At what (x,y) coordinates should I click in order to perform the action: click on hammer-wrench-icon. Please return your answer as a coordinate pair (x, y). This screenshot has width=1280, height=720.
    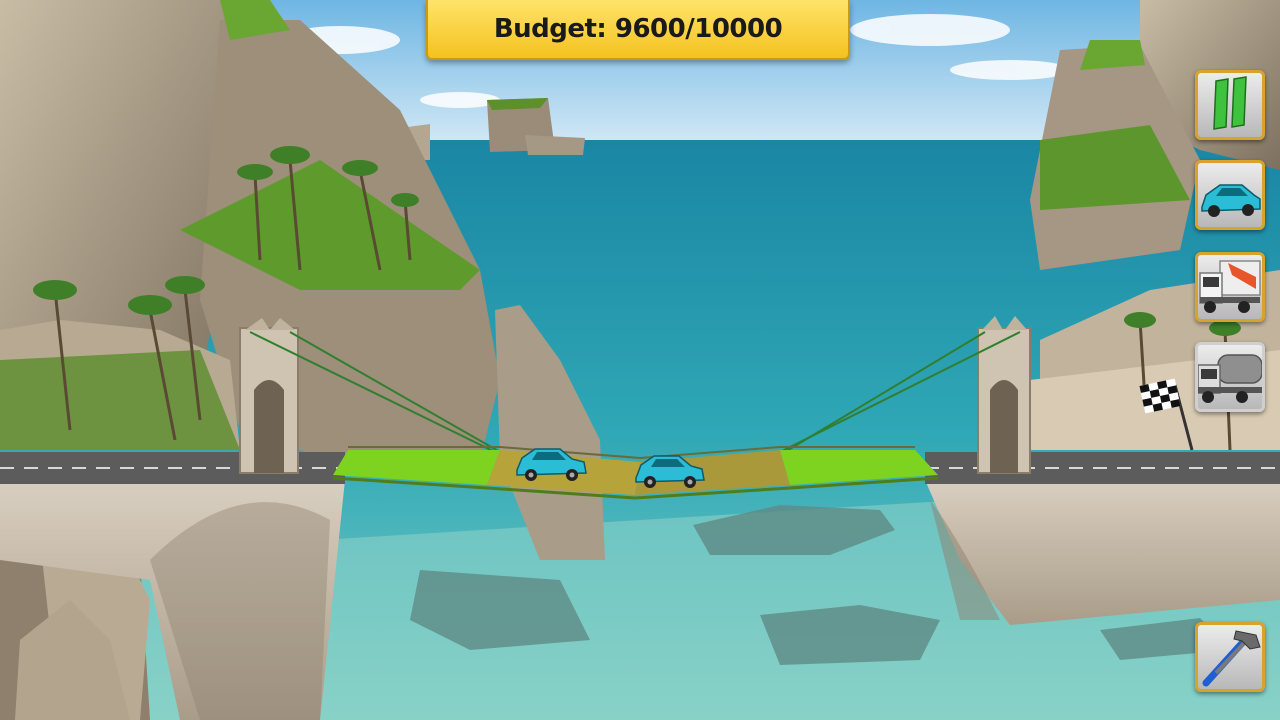
    Looking at the image, I should click on (1231, 658).